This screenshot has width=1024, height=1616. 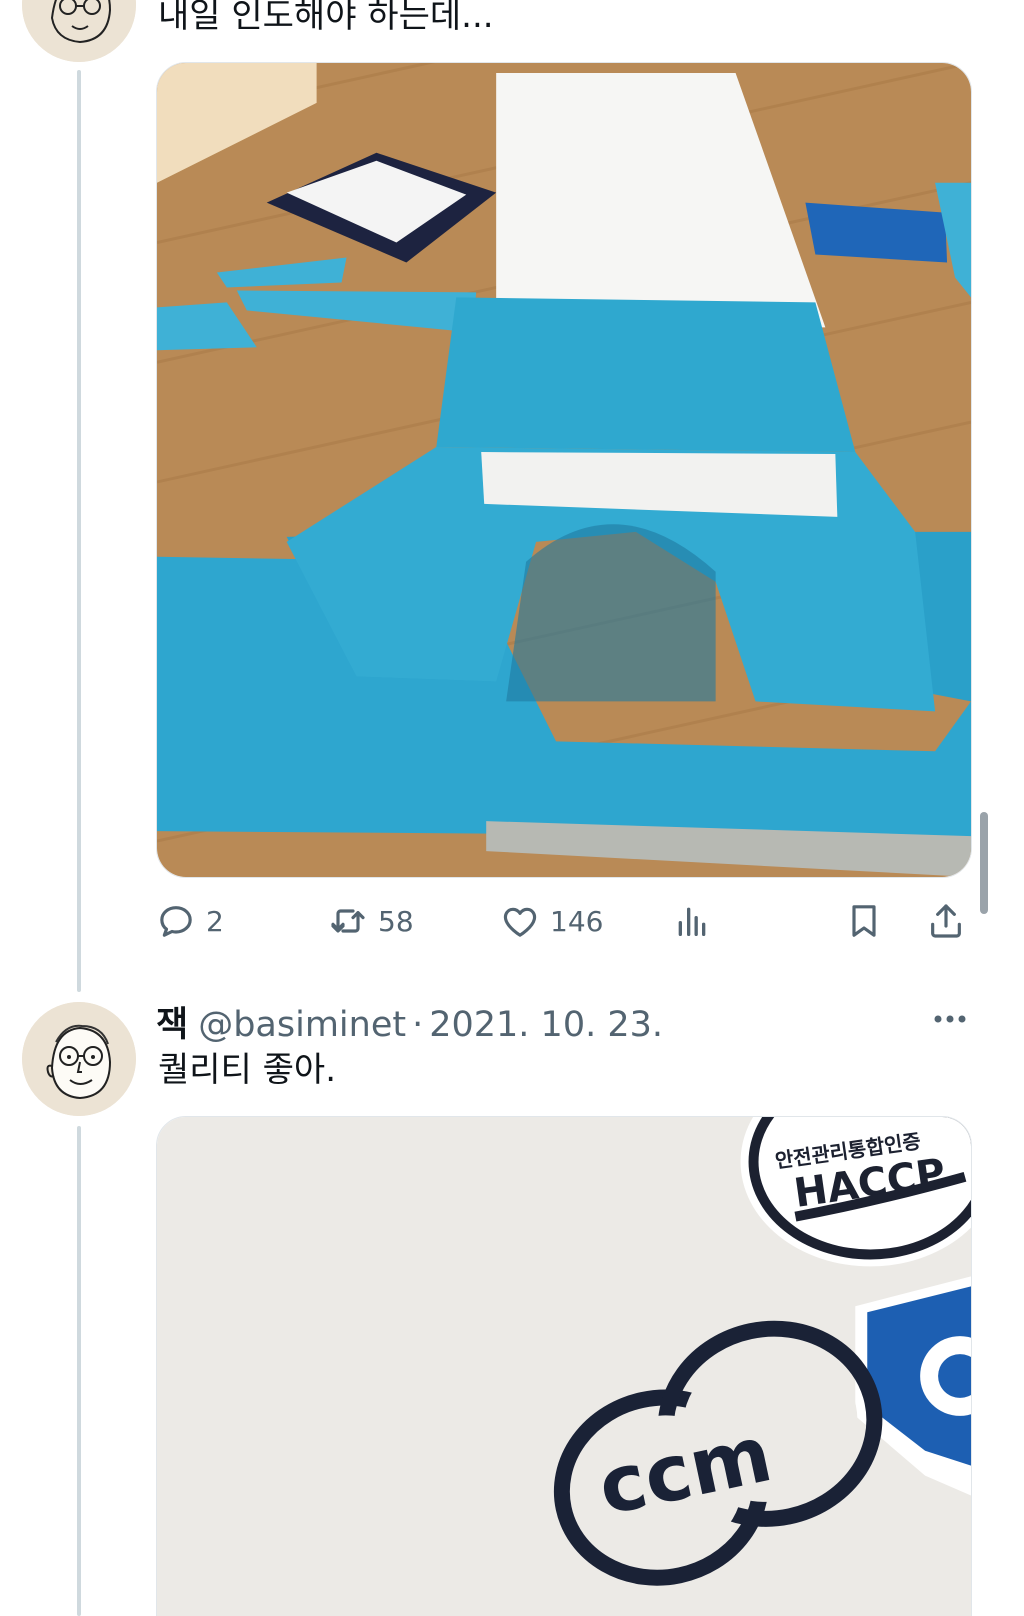 I want to click on share-icon, so click(x=946, y=921).